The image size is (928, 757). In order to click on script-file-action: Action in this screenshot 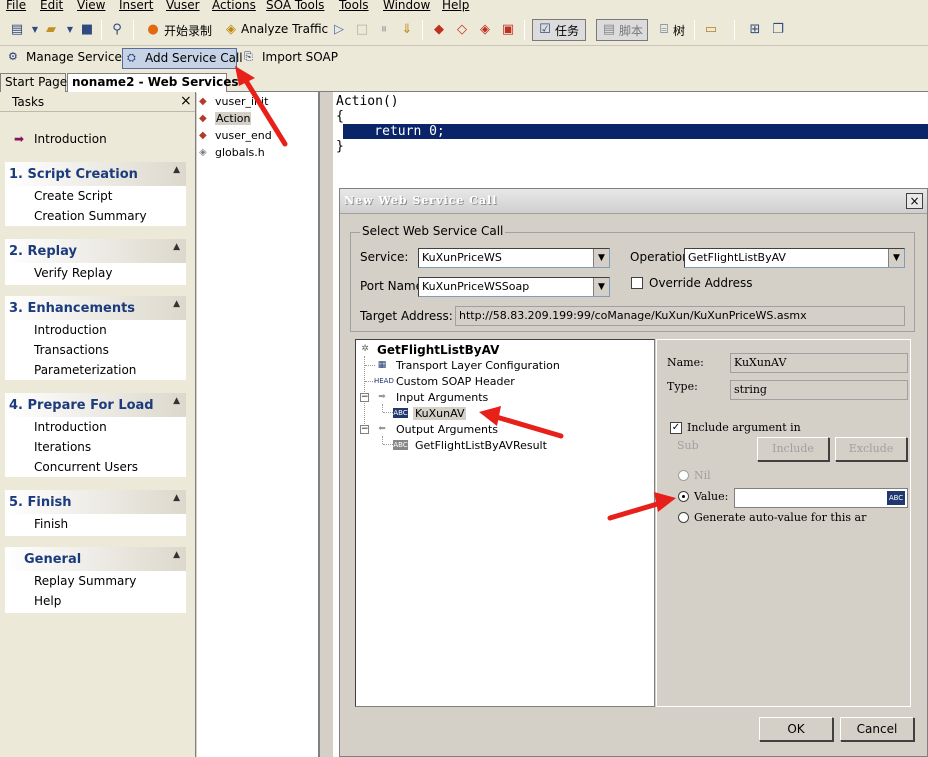, I will do `click(233, 118)`.